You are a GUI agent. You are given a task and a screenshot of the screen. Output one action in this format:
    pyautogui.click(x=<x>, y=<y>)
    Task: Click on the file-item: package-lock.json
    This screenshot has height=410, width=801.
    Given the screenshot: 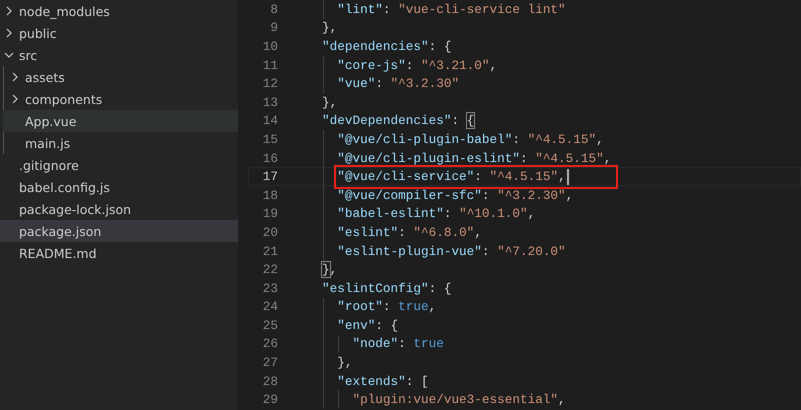 What is the action you would take?
    pyautogui.click(x=119, y=209)
    